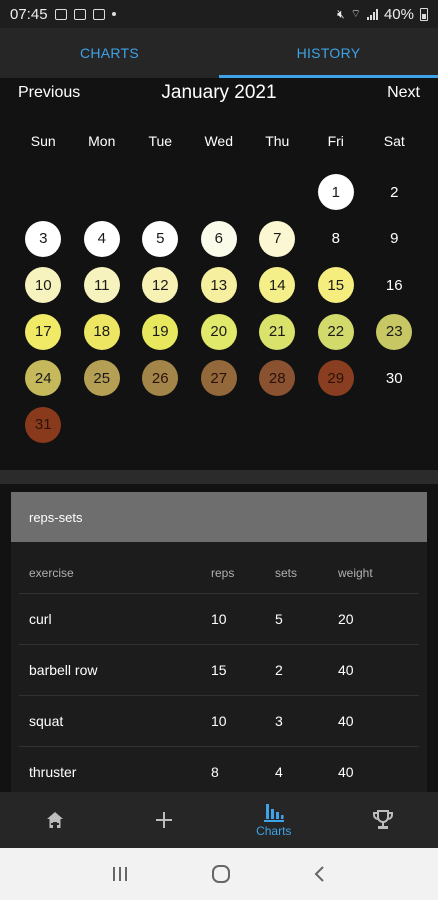 The width and height of the screenshot is (438, 900). What do you see at coordinates (120, 874) in the screenshot?
I see `recent-apps-icon` at bounding box center [120, 874].